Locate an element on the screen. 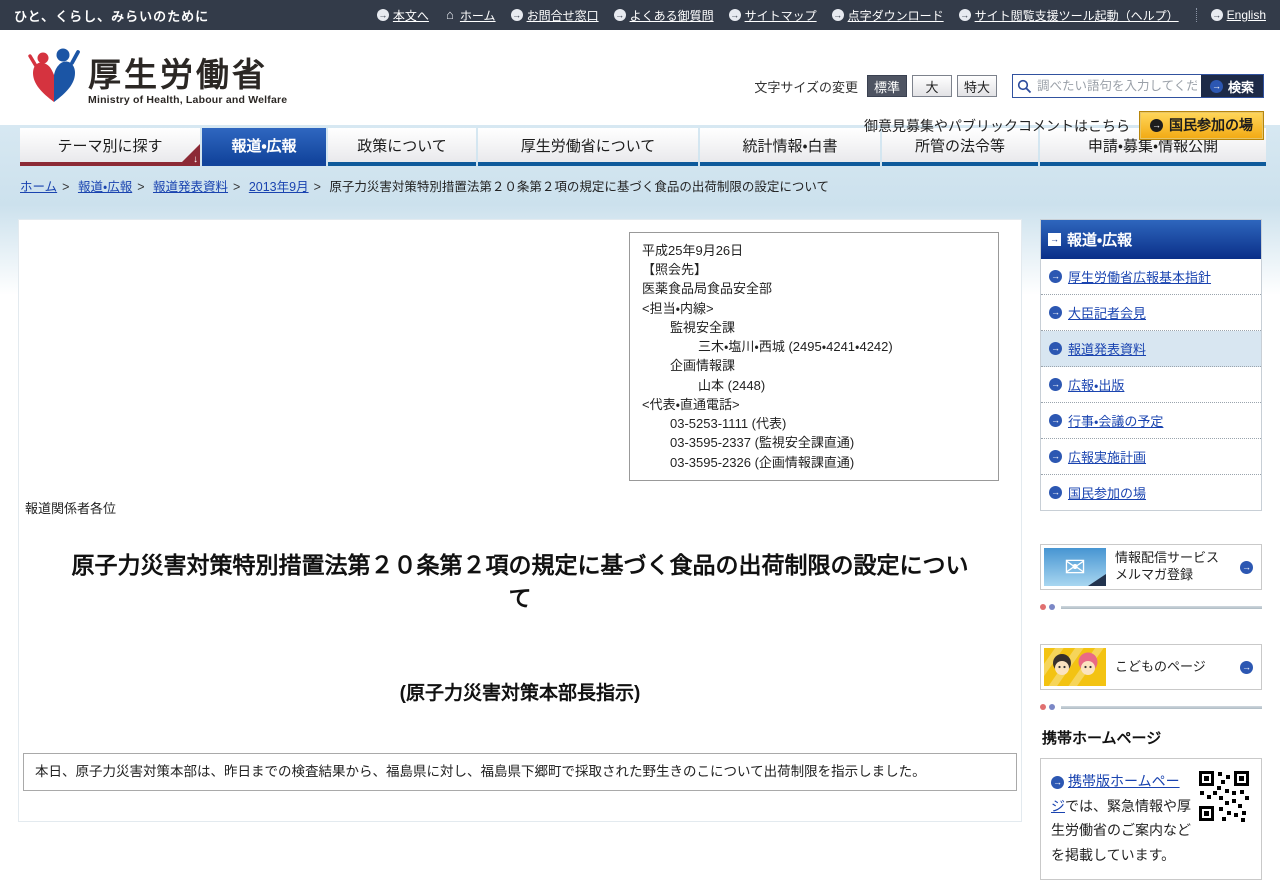 Image resolution: width=1280 pixels, height=880 pixels. site-tagline: ひと、くらし、みらいのために is located at coordinates (112, 16).